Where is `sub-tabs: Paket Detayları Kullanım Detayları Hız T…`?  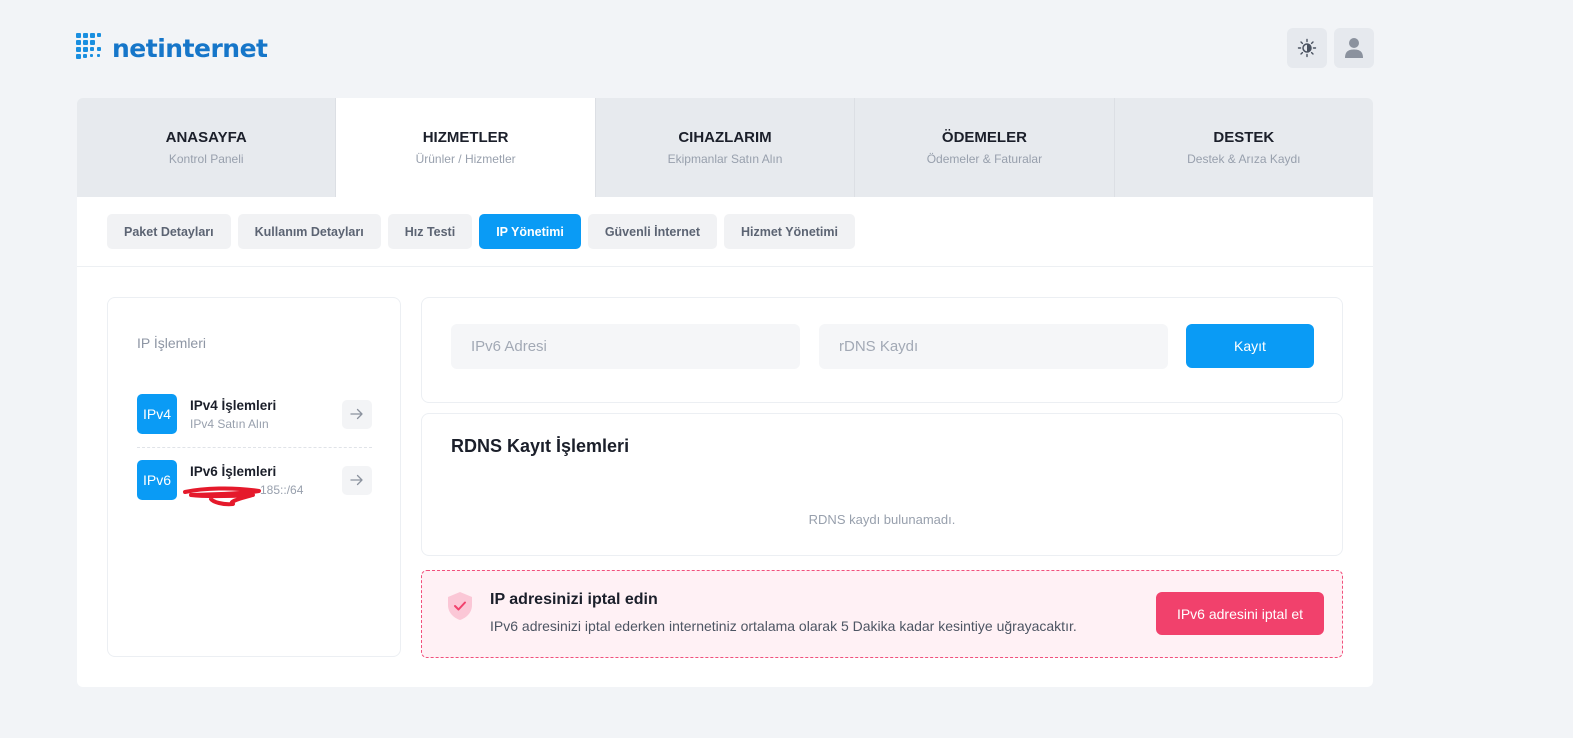
sub-tabs: Paket Detayları Kullanım Detayları Hız T… is located at coordinates (481, 231).